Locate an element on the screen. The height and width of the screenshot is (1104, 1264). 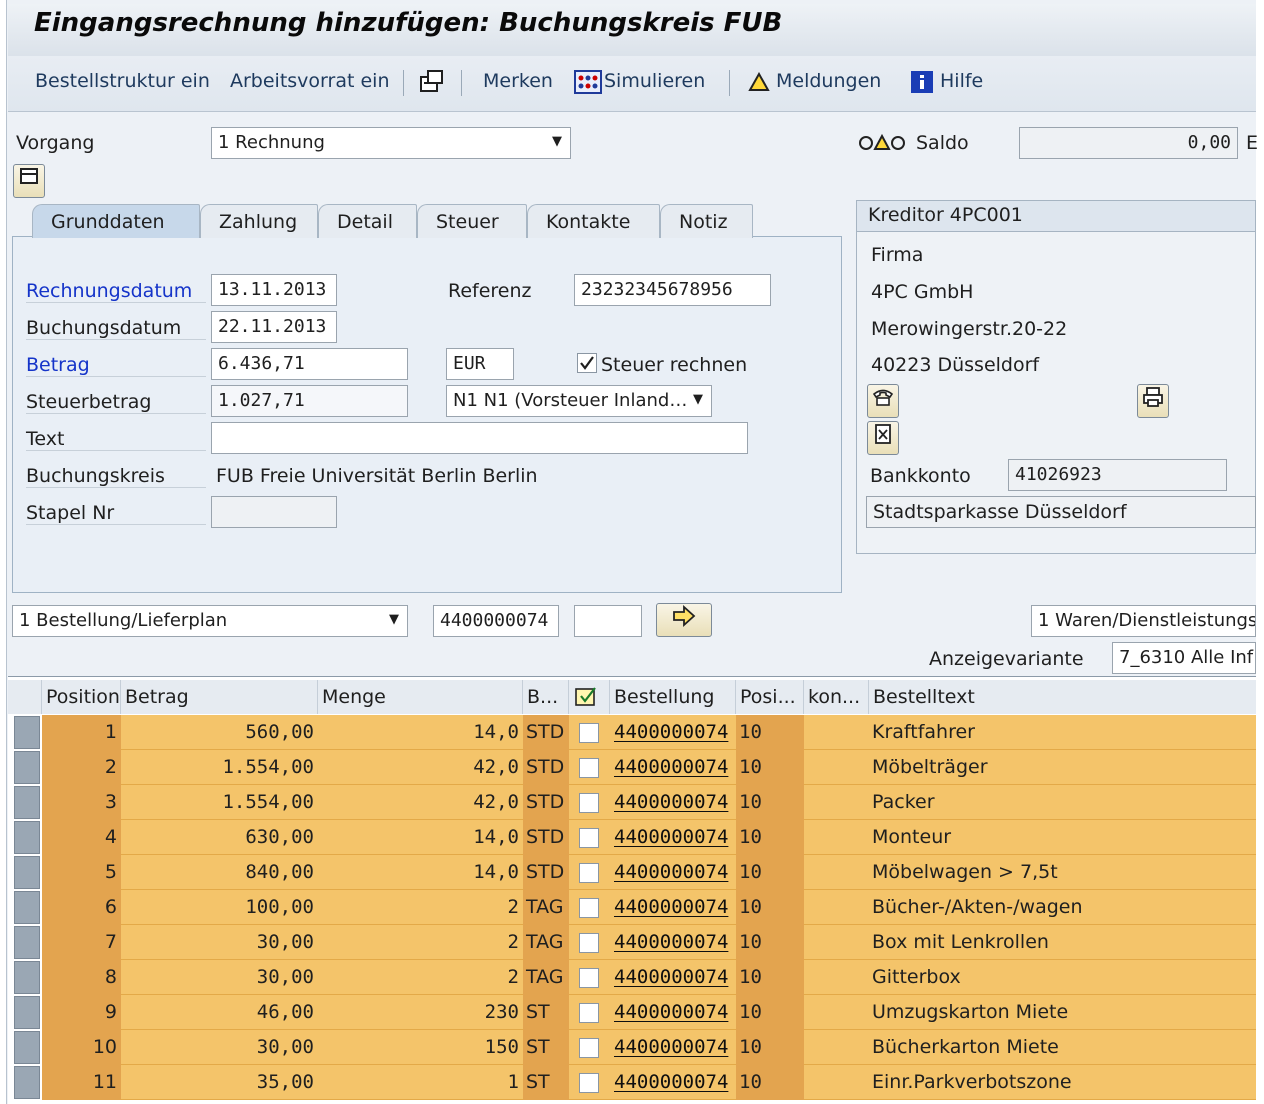
stapel-field is located at coordinates (274, 512).